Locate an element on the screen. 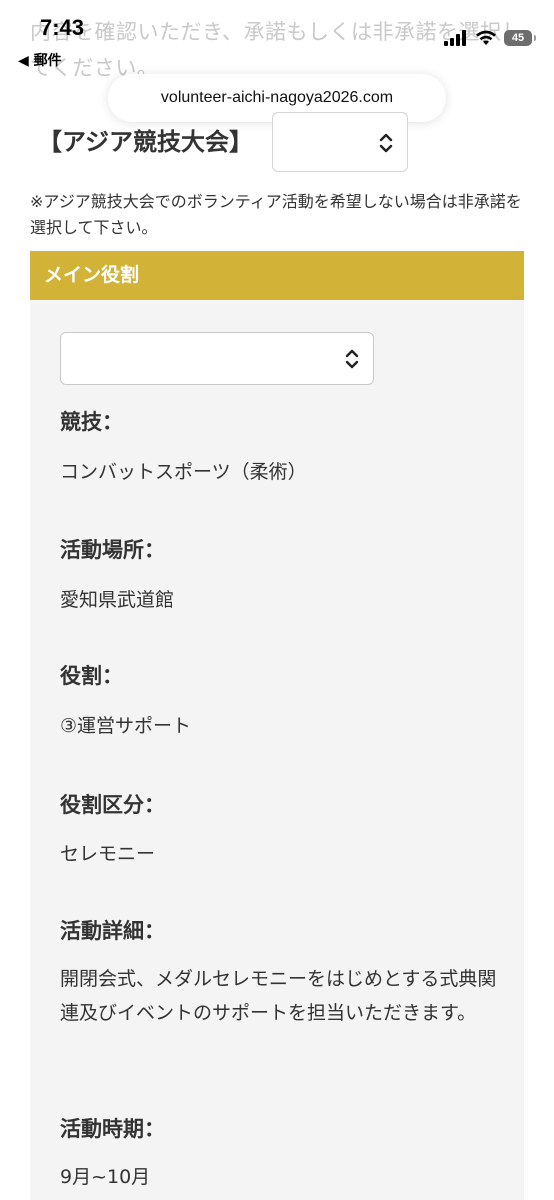 The height and width of the screenshot is (1200, 554). clock: 7:43 is located at coordinates (62, 27).